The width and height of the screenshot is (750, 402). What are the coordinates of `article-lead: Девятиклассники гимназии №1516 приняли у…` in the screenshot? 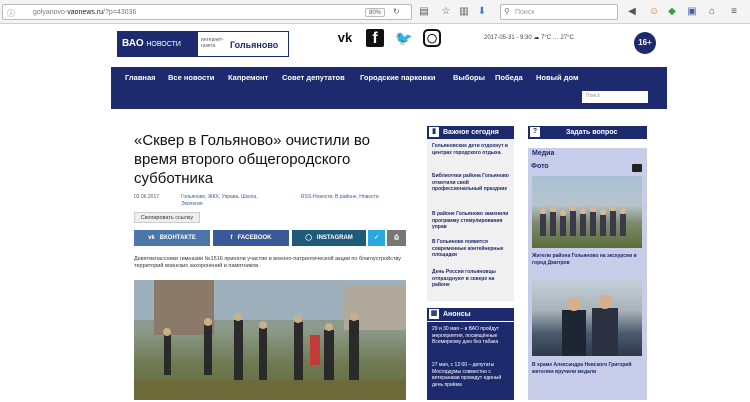 It's located at (268, 262).